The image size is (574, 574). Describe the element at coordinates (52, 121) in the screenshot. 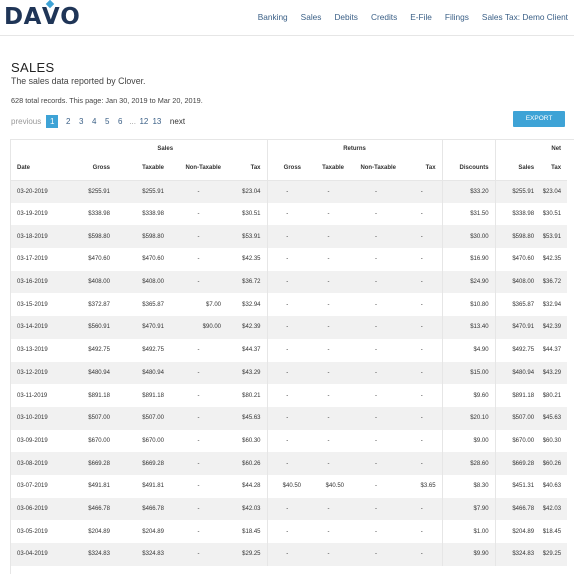

I see `page-1-link: 1` at that location.